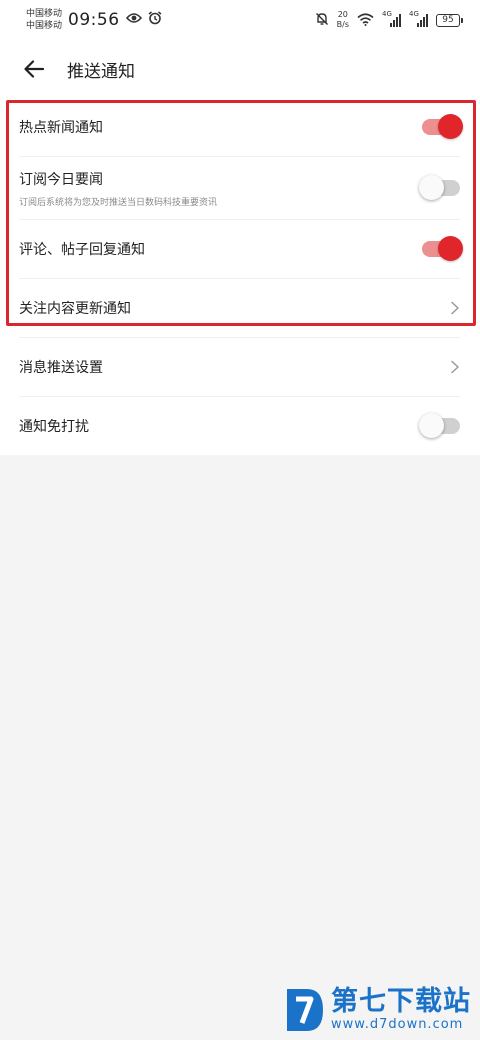 The height and width of the screenshot is (1040, 480). Describe the element at coordinates (82, 250) in the screenshot. I see `setting-reply-notify-label: 评论、帖子回复通知` at that location.